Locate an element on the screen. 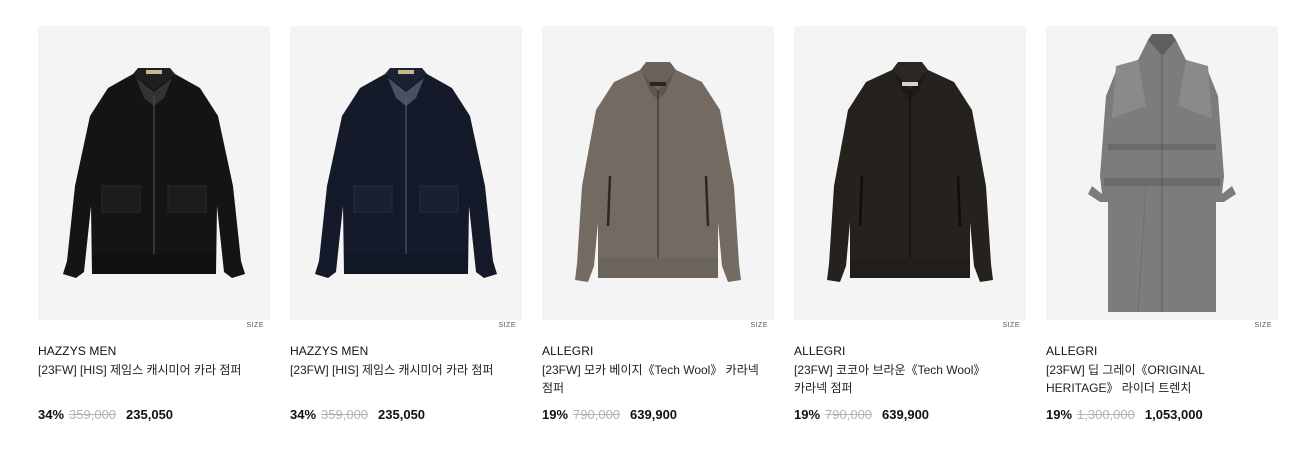  original-price: 1,300,000 is located at coordinates (1106, 414).